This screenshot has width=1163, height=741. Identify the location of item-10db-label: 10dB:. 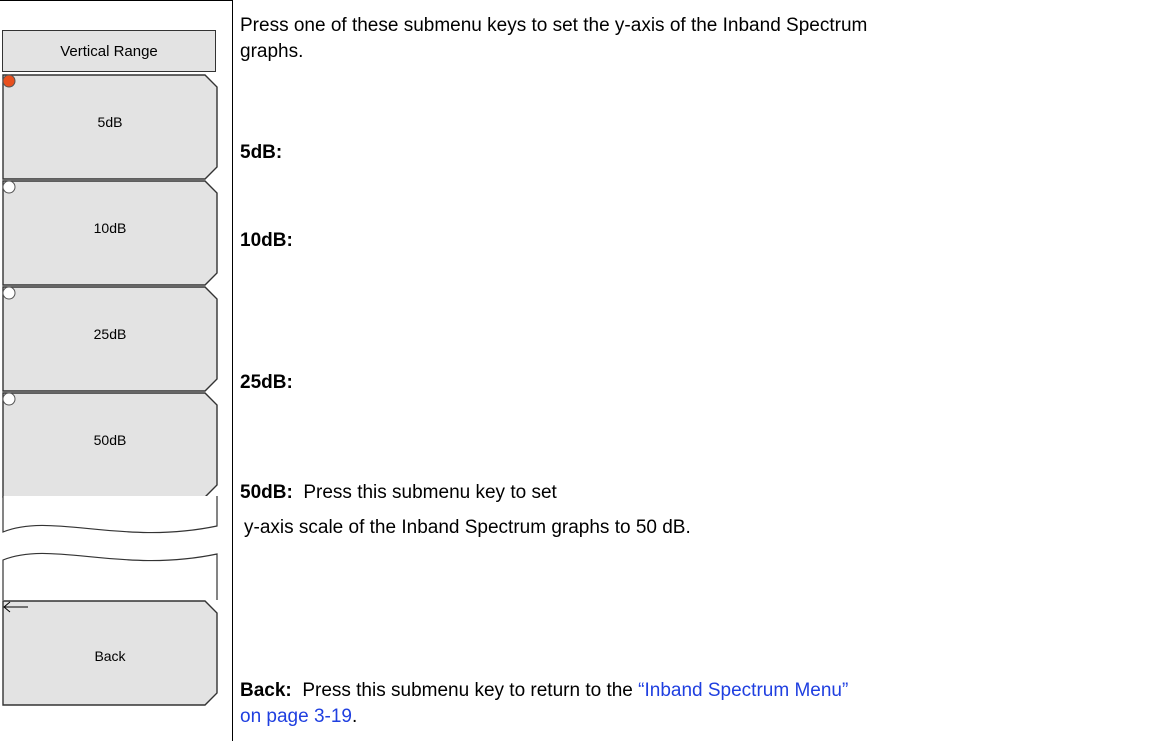
(266, 240).